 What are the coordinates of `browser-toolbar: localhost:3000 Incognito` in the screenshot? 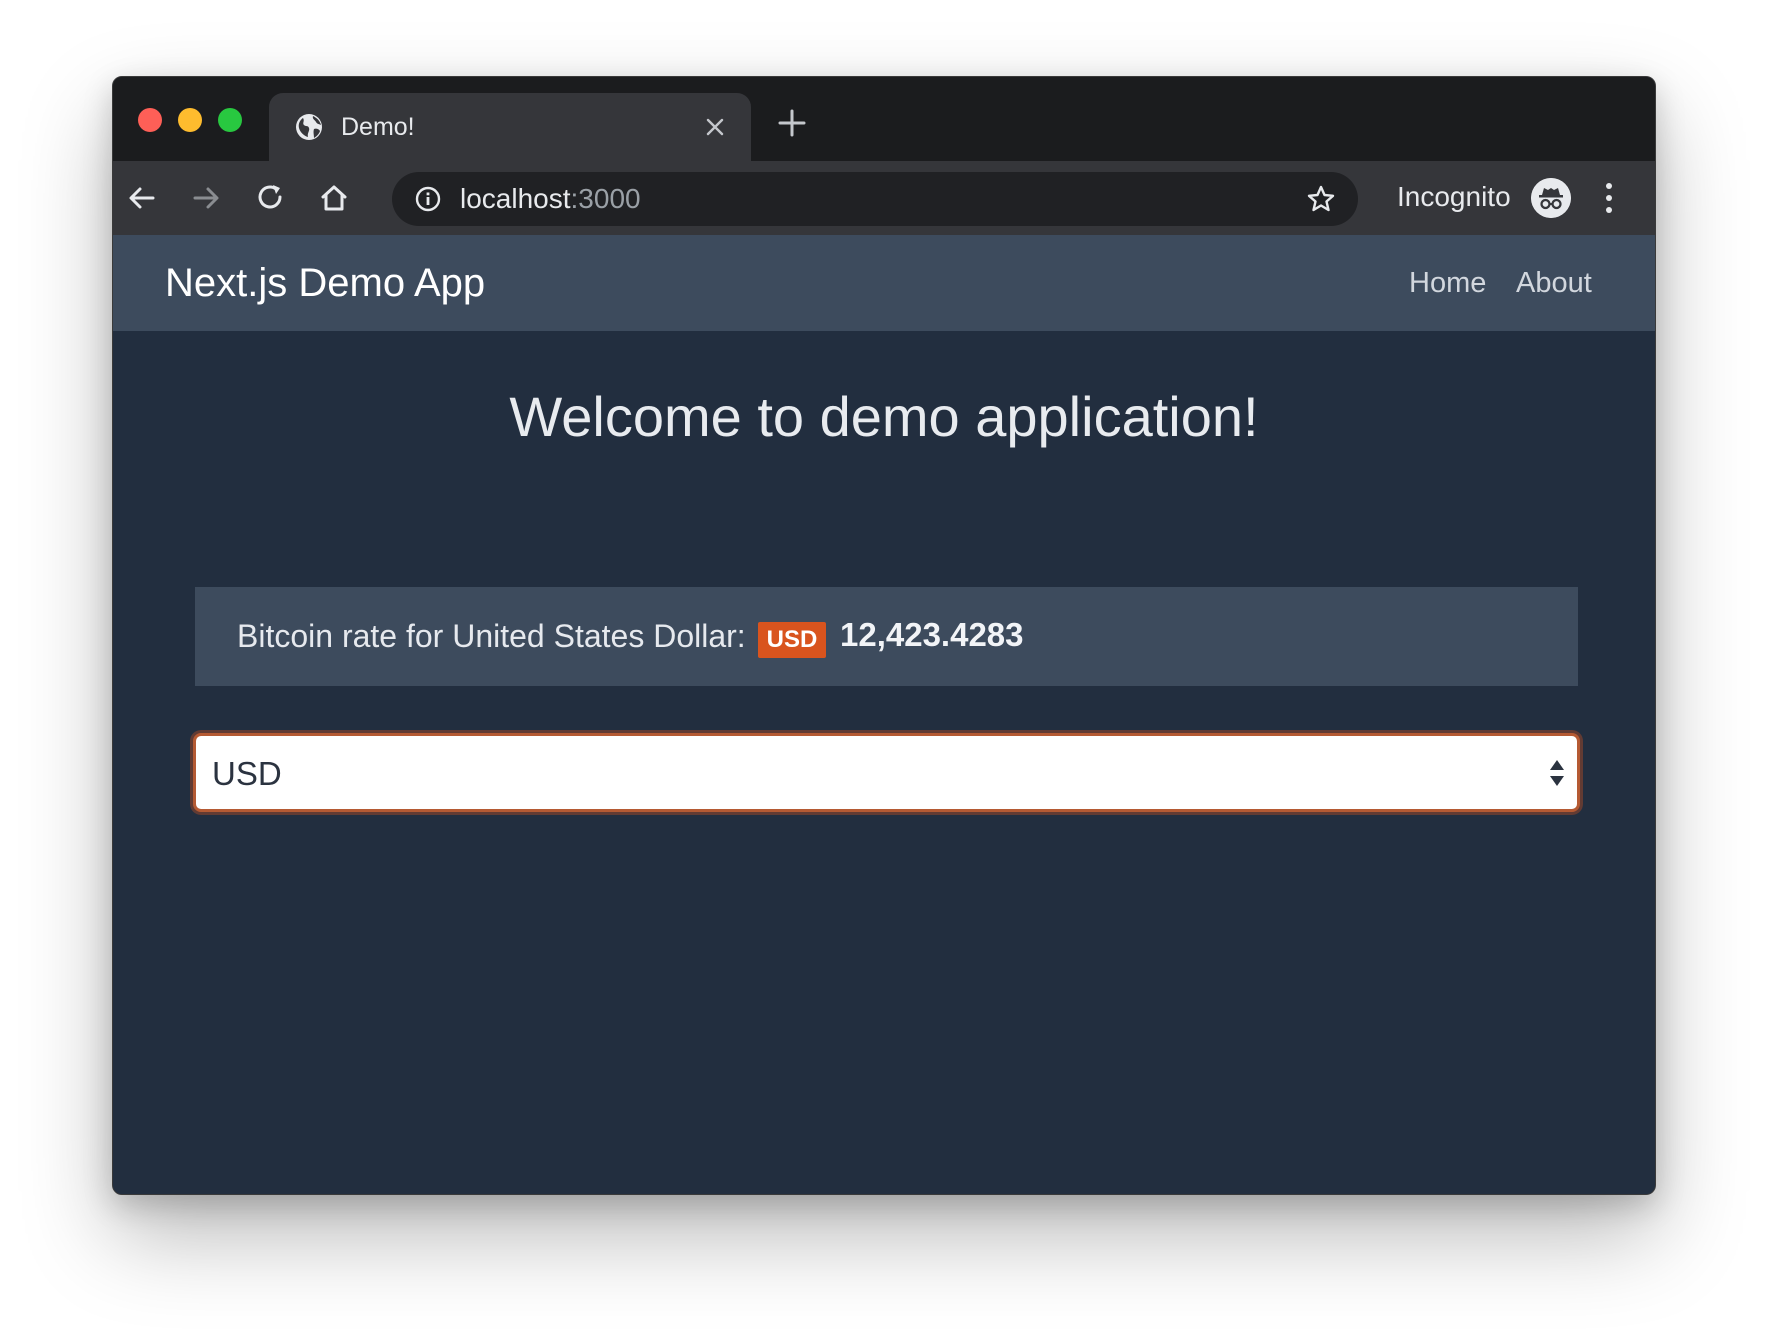 It's located at (884, 198).